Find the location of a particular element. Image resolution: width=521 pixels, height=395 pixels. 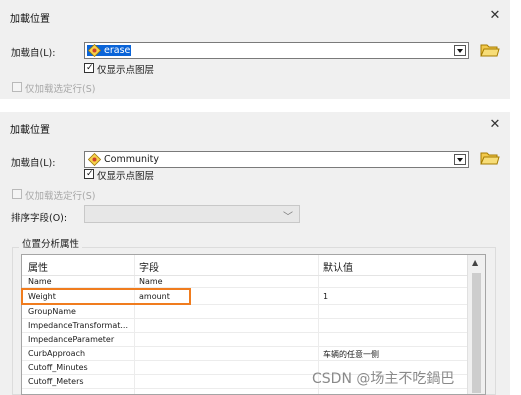

attribute-cell: ImpedanceParameter is located at coordinates (71, 339).